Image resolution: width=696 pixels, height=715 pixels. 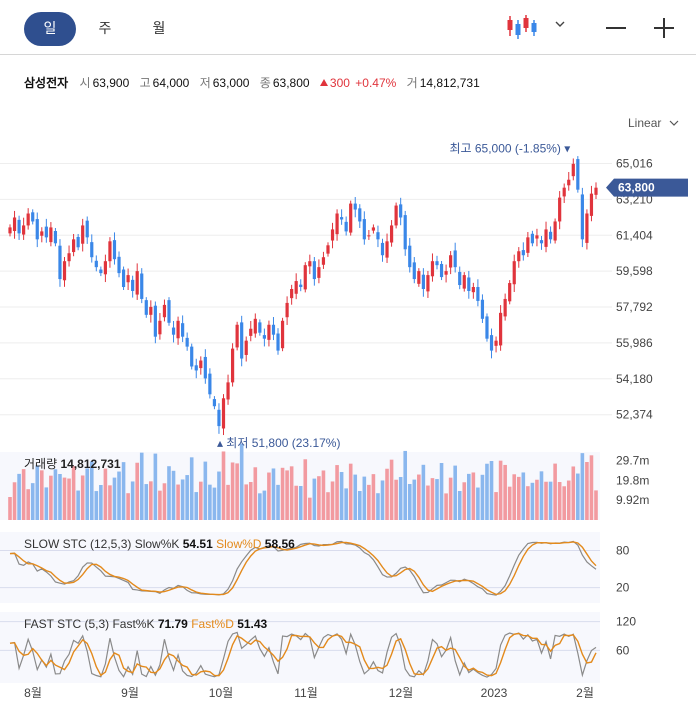 I want to click on price-tick-label: 65,016, so click(x=634, y=164).